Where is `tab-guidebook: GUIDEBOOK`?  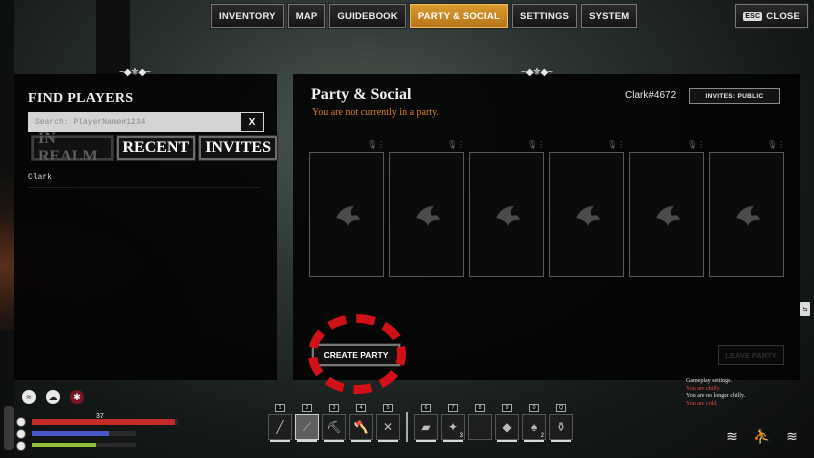 tab-guidebook: GUIDEBOOK is located at coordinates (367, 16).